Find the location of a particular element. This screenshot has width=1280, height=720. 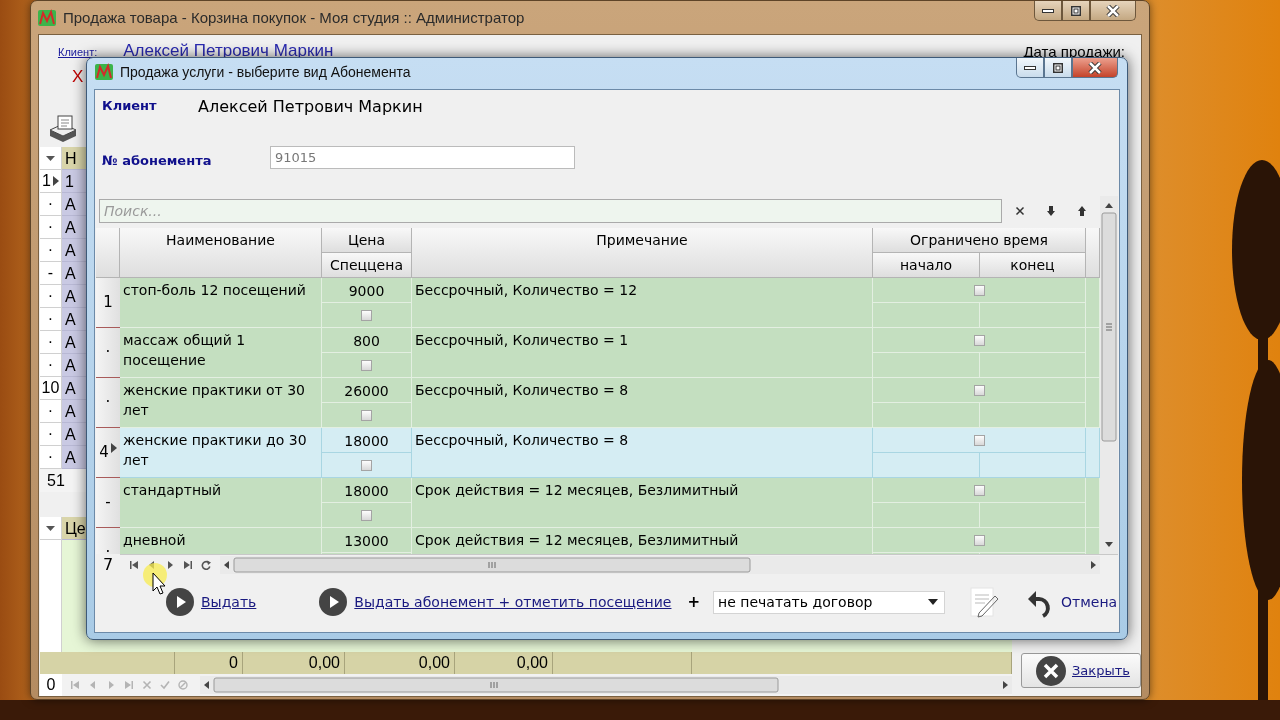

column-header: конец is located at coordinates (1033, 265).